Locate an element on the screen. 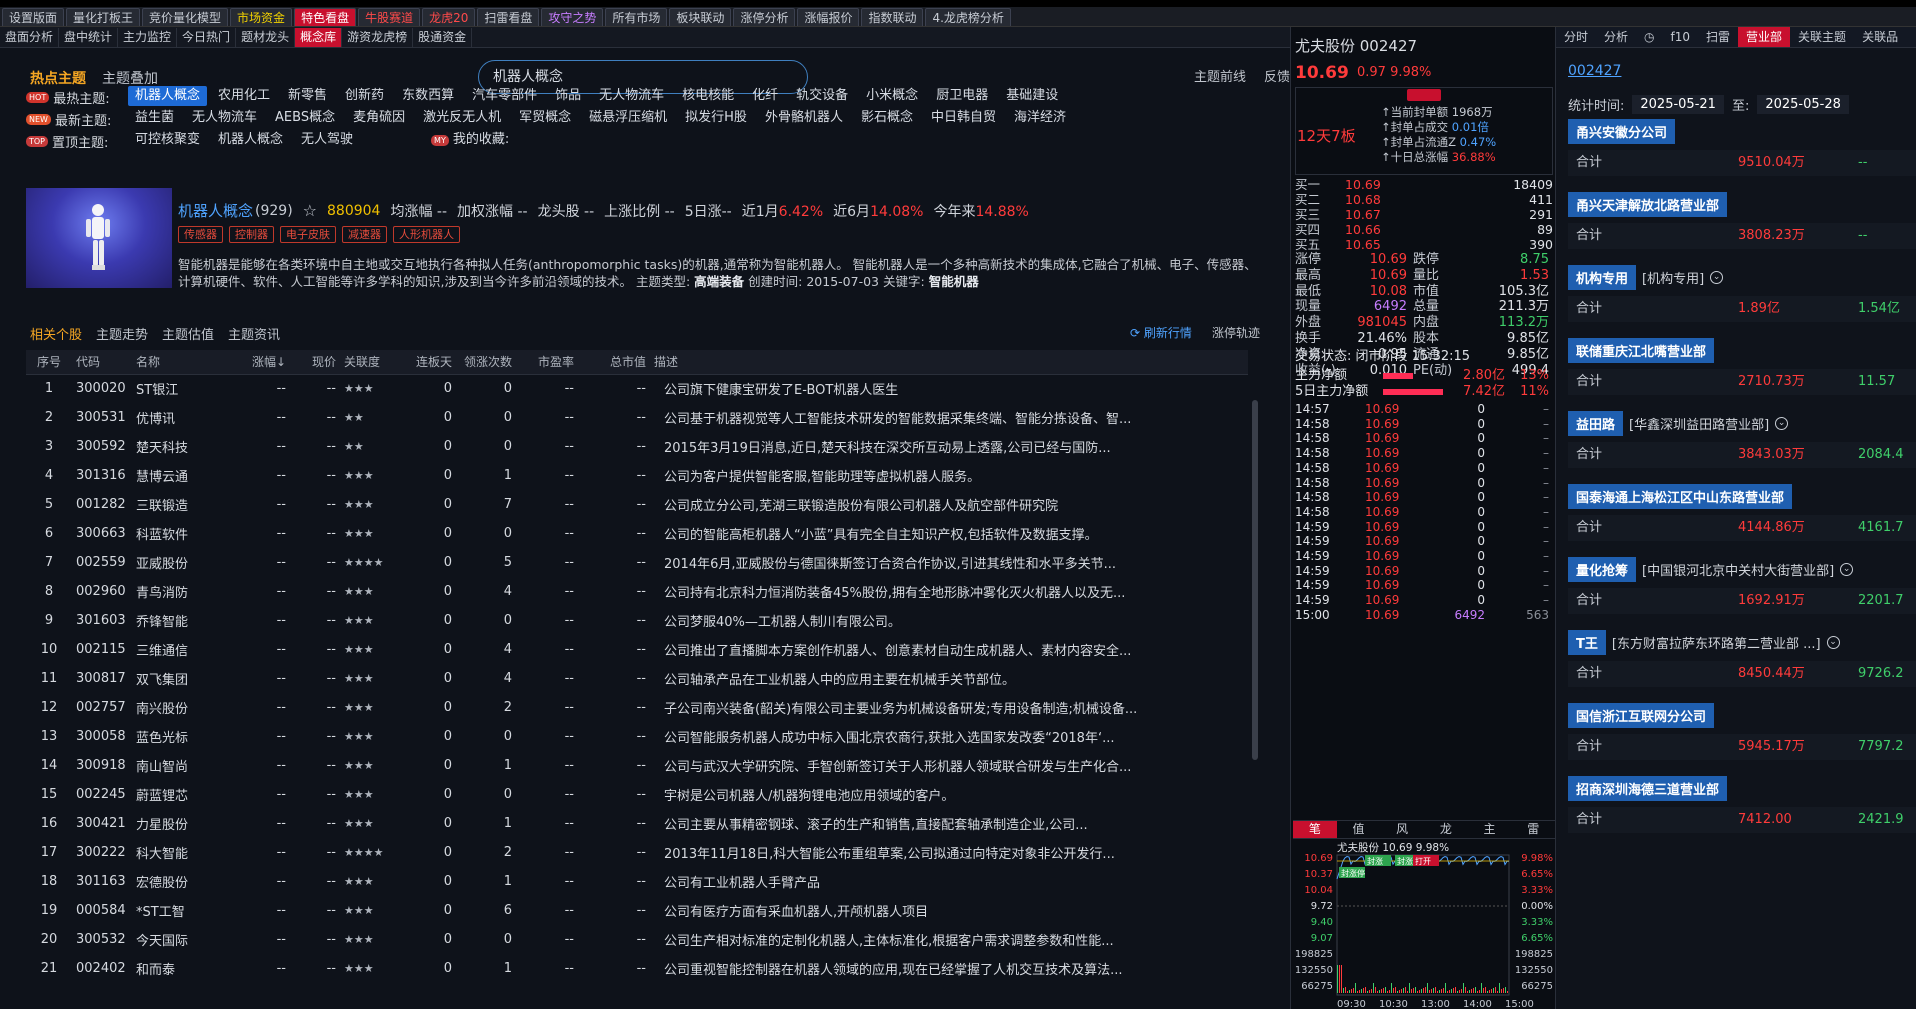  column-header: 序号 is located at coordinates (49, 362).